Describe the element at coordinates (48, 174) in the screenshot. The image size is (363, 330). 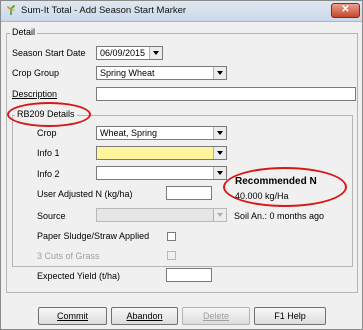
I see `info2-label: Info 2` at that location.